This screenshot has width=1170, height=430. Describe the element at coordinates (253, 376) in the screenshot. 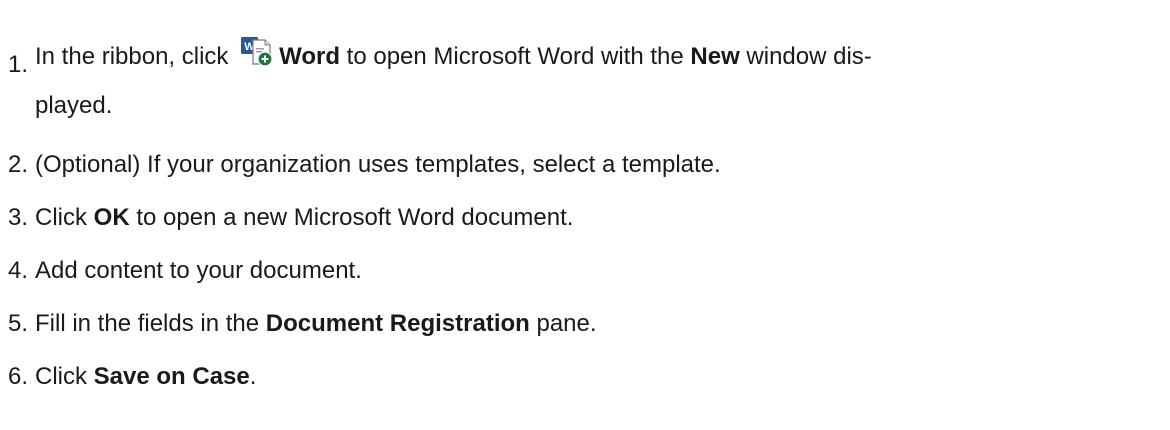

I see `step-text: .` at that location.